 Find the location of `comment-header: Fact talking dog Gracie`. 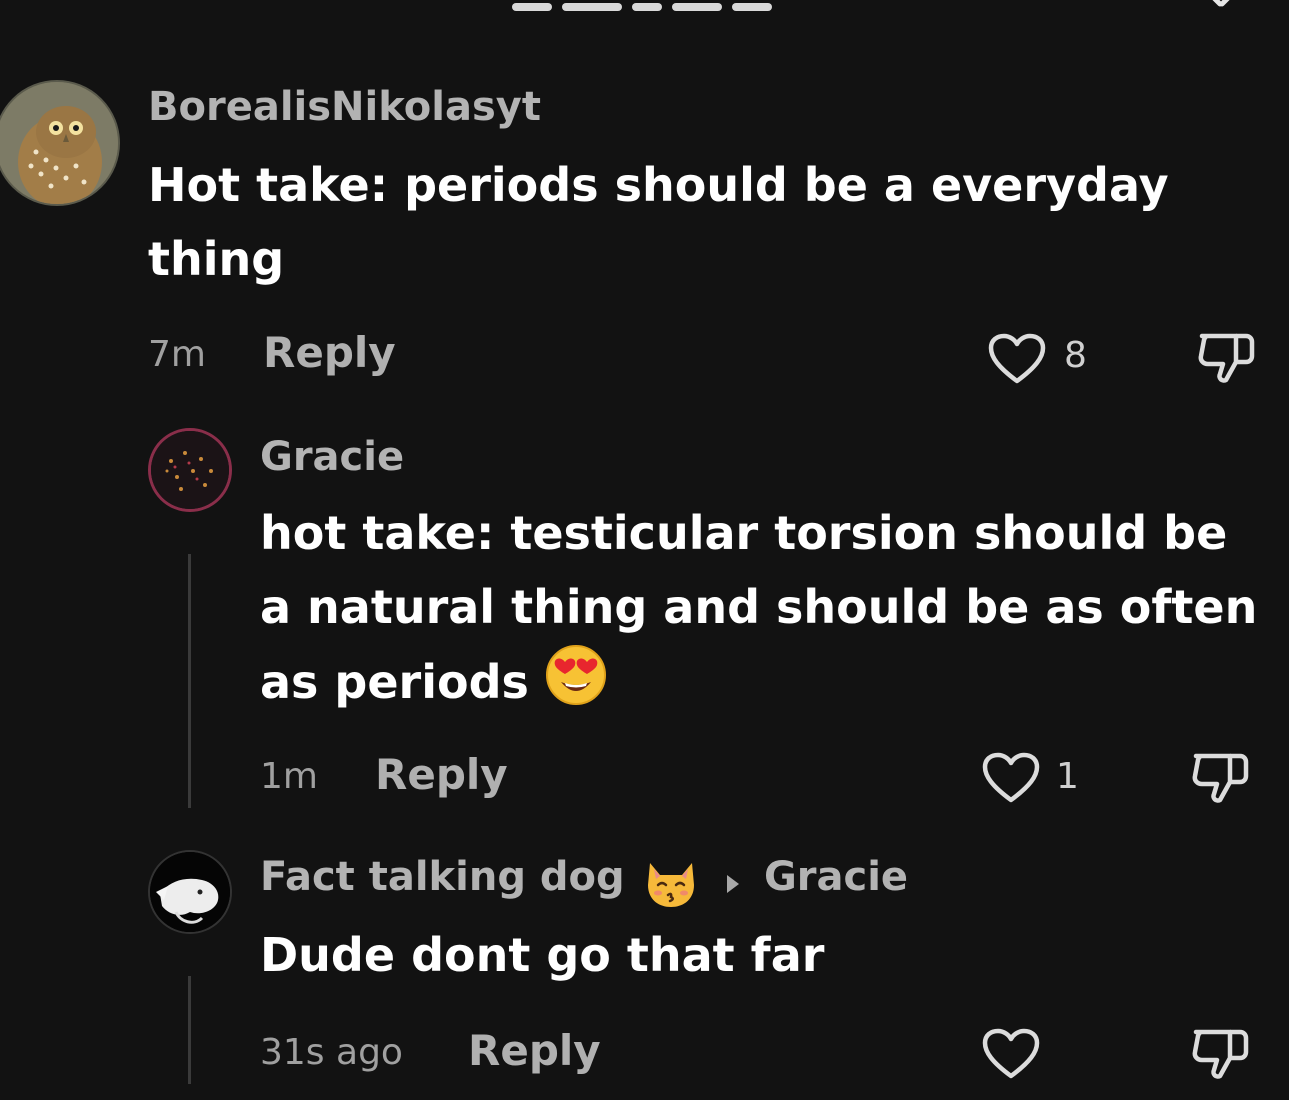

comment-header: Fact talking dog Gracie is located at coordinates (584, 880).